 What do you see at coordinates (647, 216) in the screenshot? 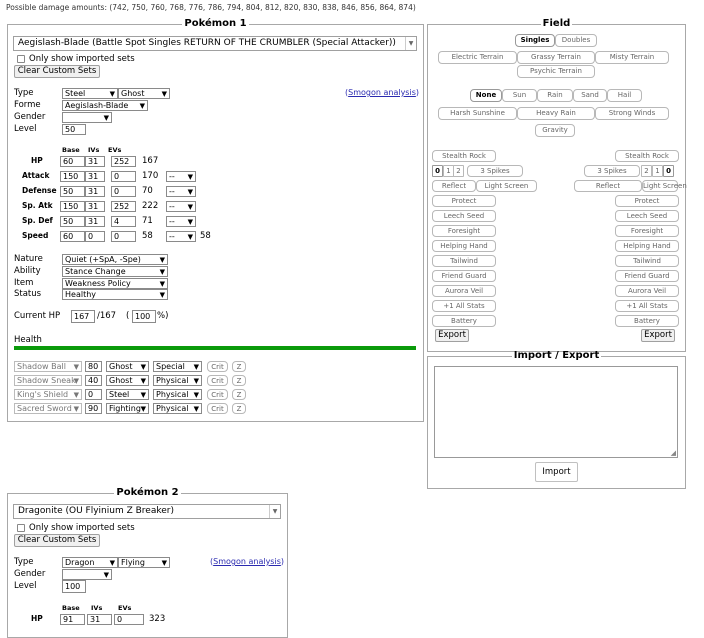
I see `leech-seed-right: Leech Seed` at bounding box center [647, 216].